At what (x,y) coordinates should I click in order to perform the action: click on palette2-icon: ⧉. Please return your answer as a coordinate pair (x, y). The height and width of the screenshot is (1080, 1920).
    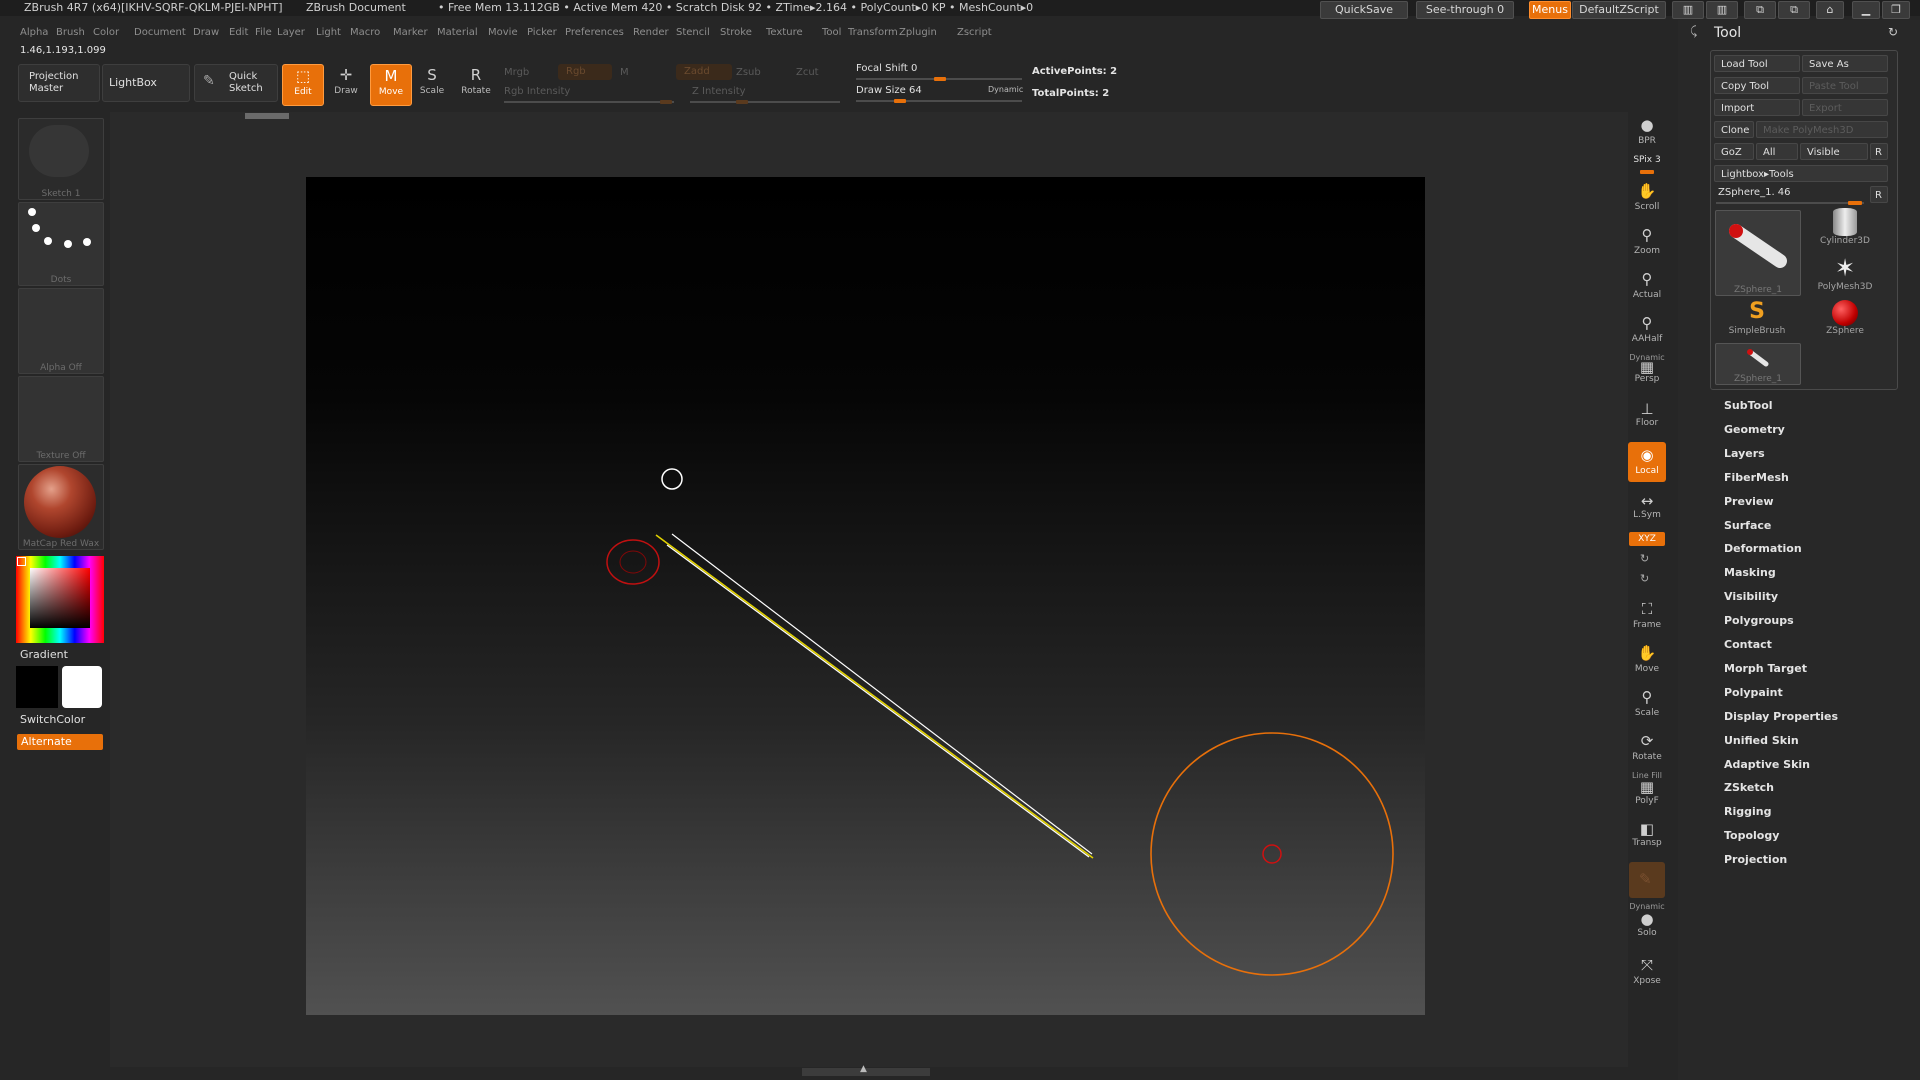
    Looking at the image, I should click on (1794, 10).